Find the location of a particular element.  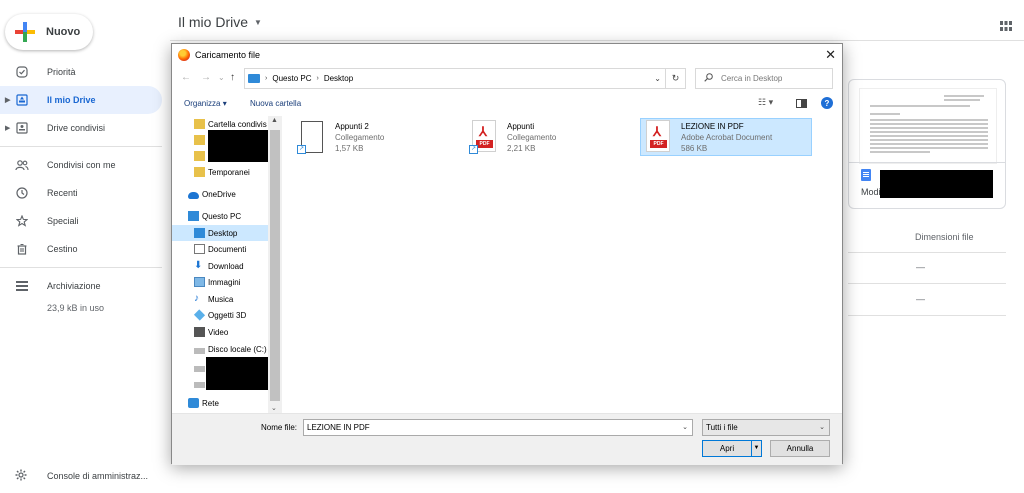

sidebar-item-shared-with-me: Condivisi con me is located at coordinates (81, 165).